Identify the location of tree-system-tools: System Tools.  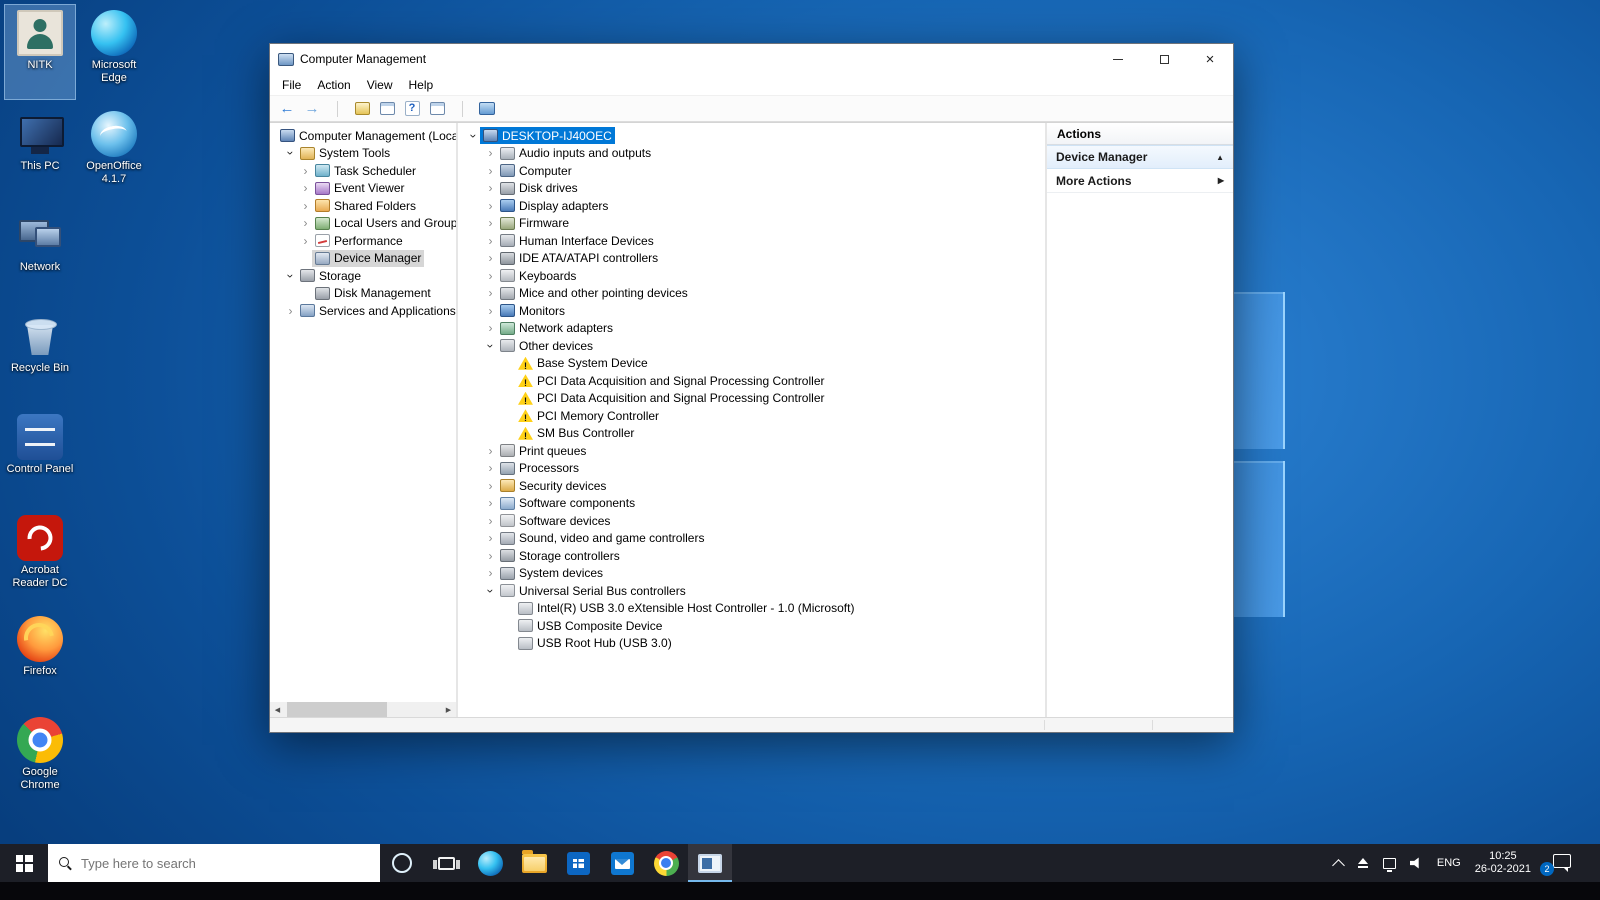
(363, 154).